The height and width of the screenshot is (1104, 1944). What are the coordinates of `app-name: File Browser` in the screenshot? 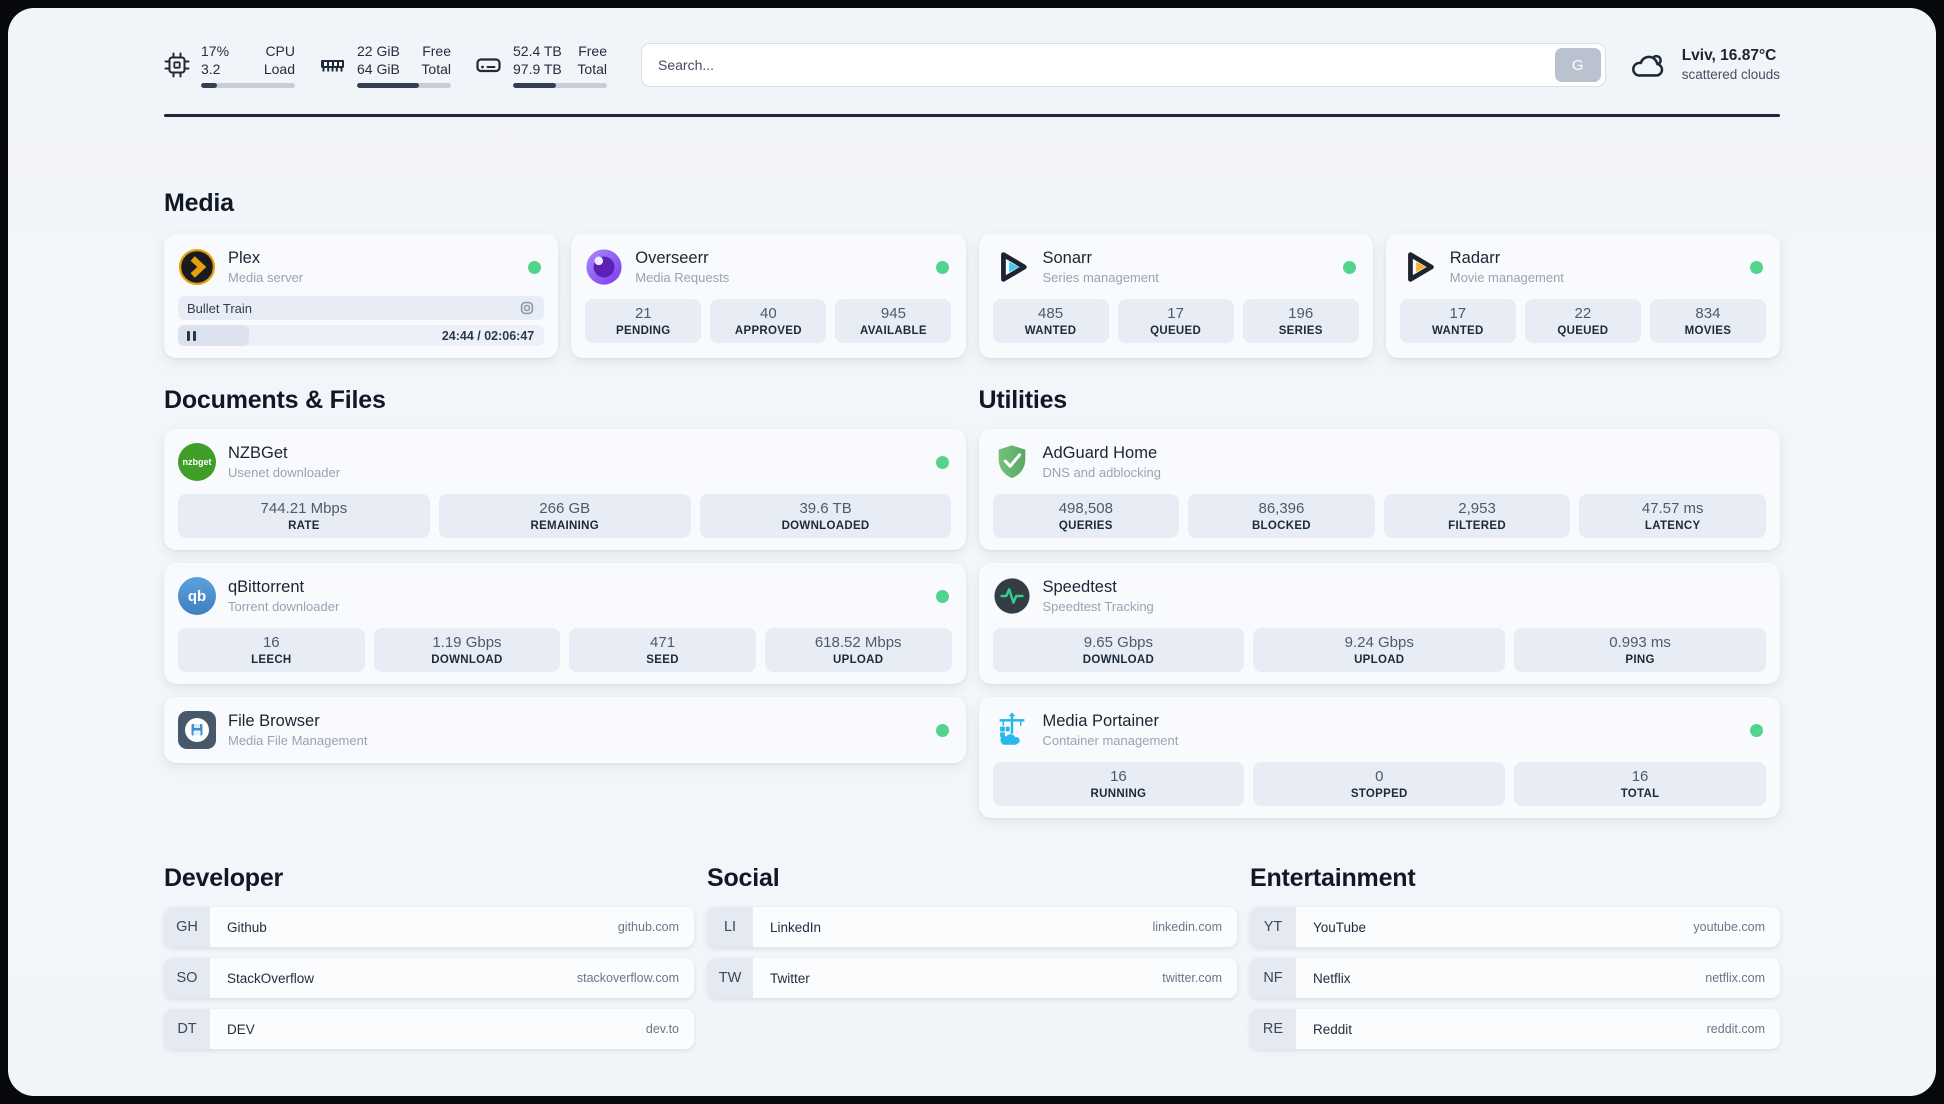 It's located at (274, 720).